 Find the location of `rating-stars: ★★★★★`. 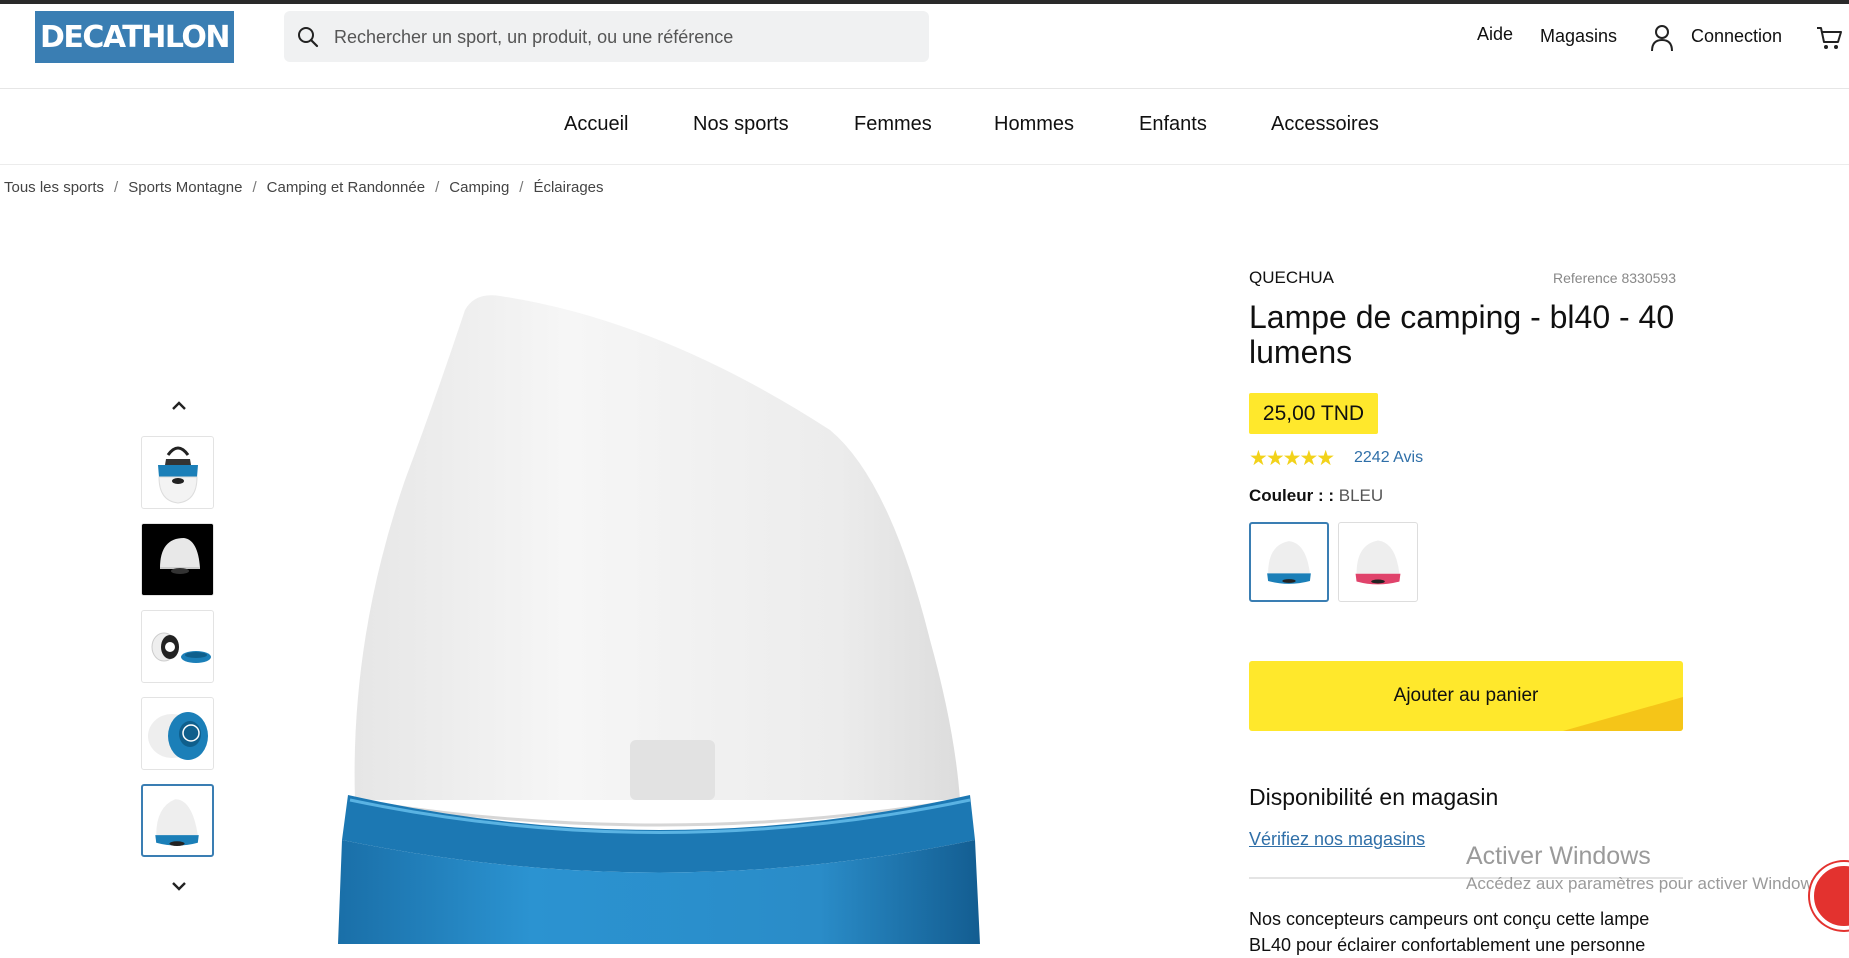

rating-stars: ★★★★★ is located at coordinates (1292, 458).